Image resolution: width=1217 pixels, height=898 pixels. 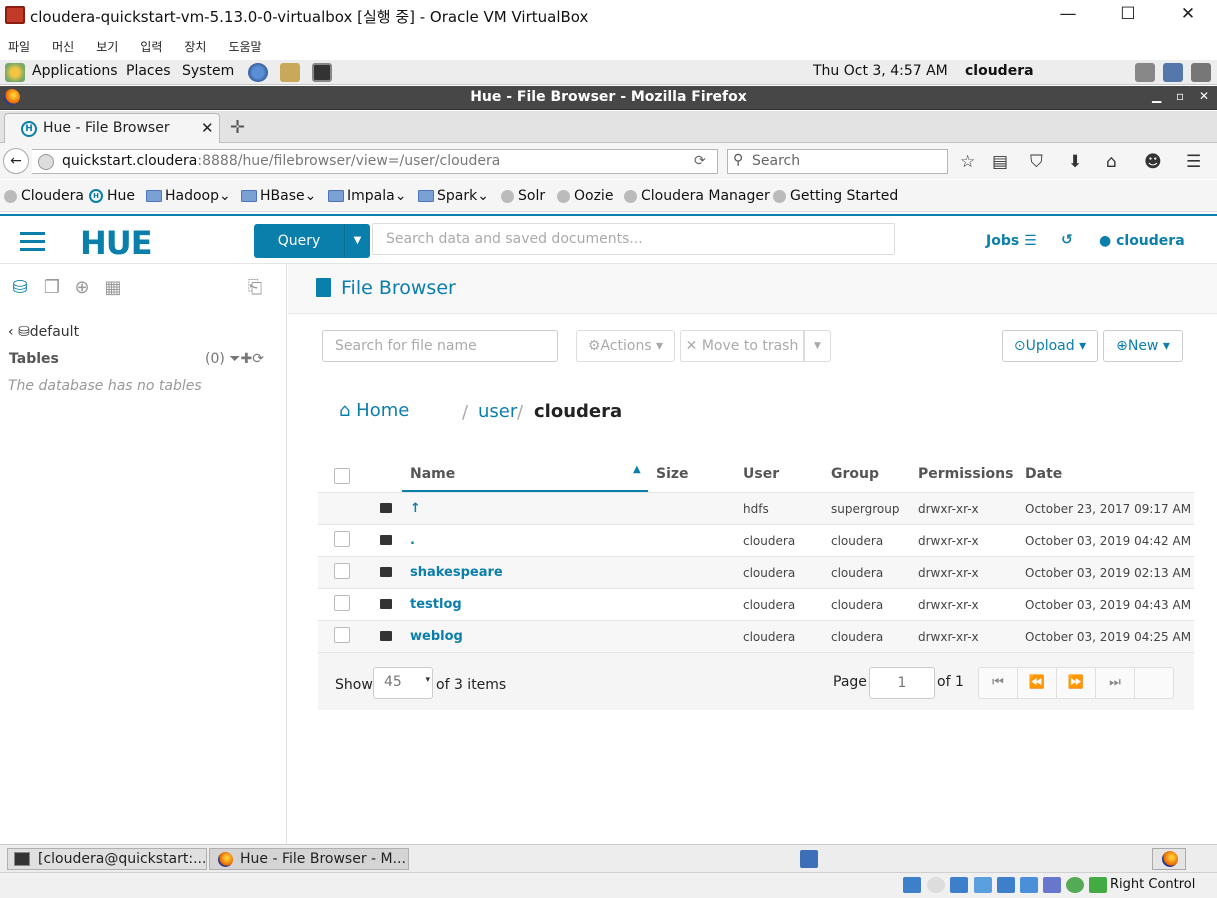 What do you see at coordinates (20, 288) in the screenshot?
I see `database-icon: ⛁` at bounding box center [20, 288].